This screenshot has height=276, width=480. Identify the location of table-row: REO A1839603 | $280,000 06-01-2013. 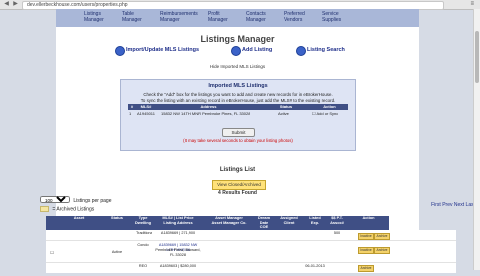
(251, 267).